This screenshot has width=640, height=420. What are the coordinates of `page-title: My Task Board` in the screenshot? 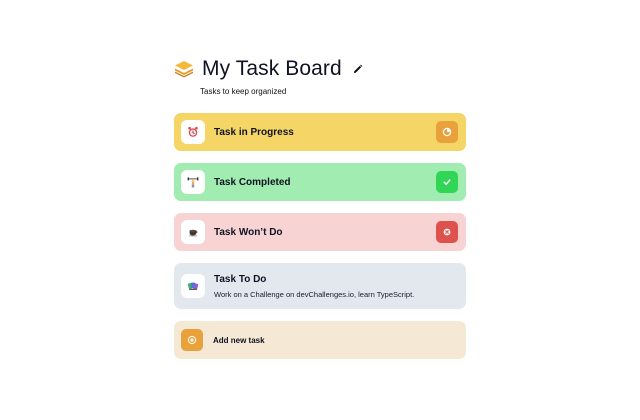 It's located at (272, 68).